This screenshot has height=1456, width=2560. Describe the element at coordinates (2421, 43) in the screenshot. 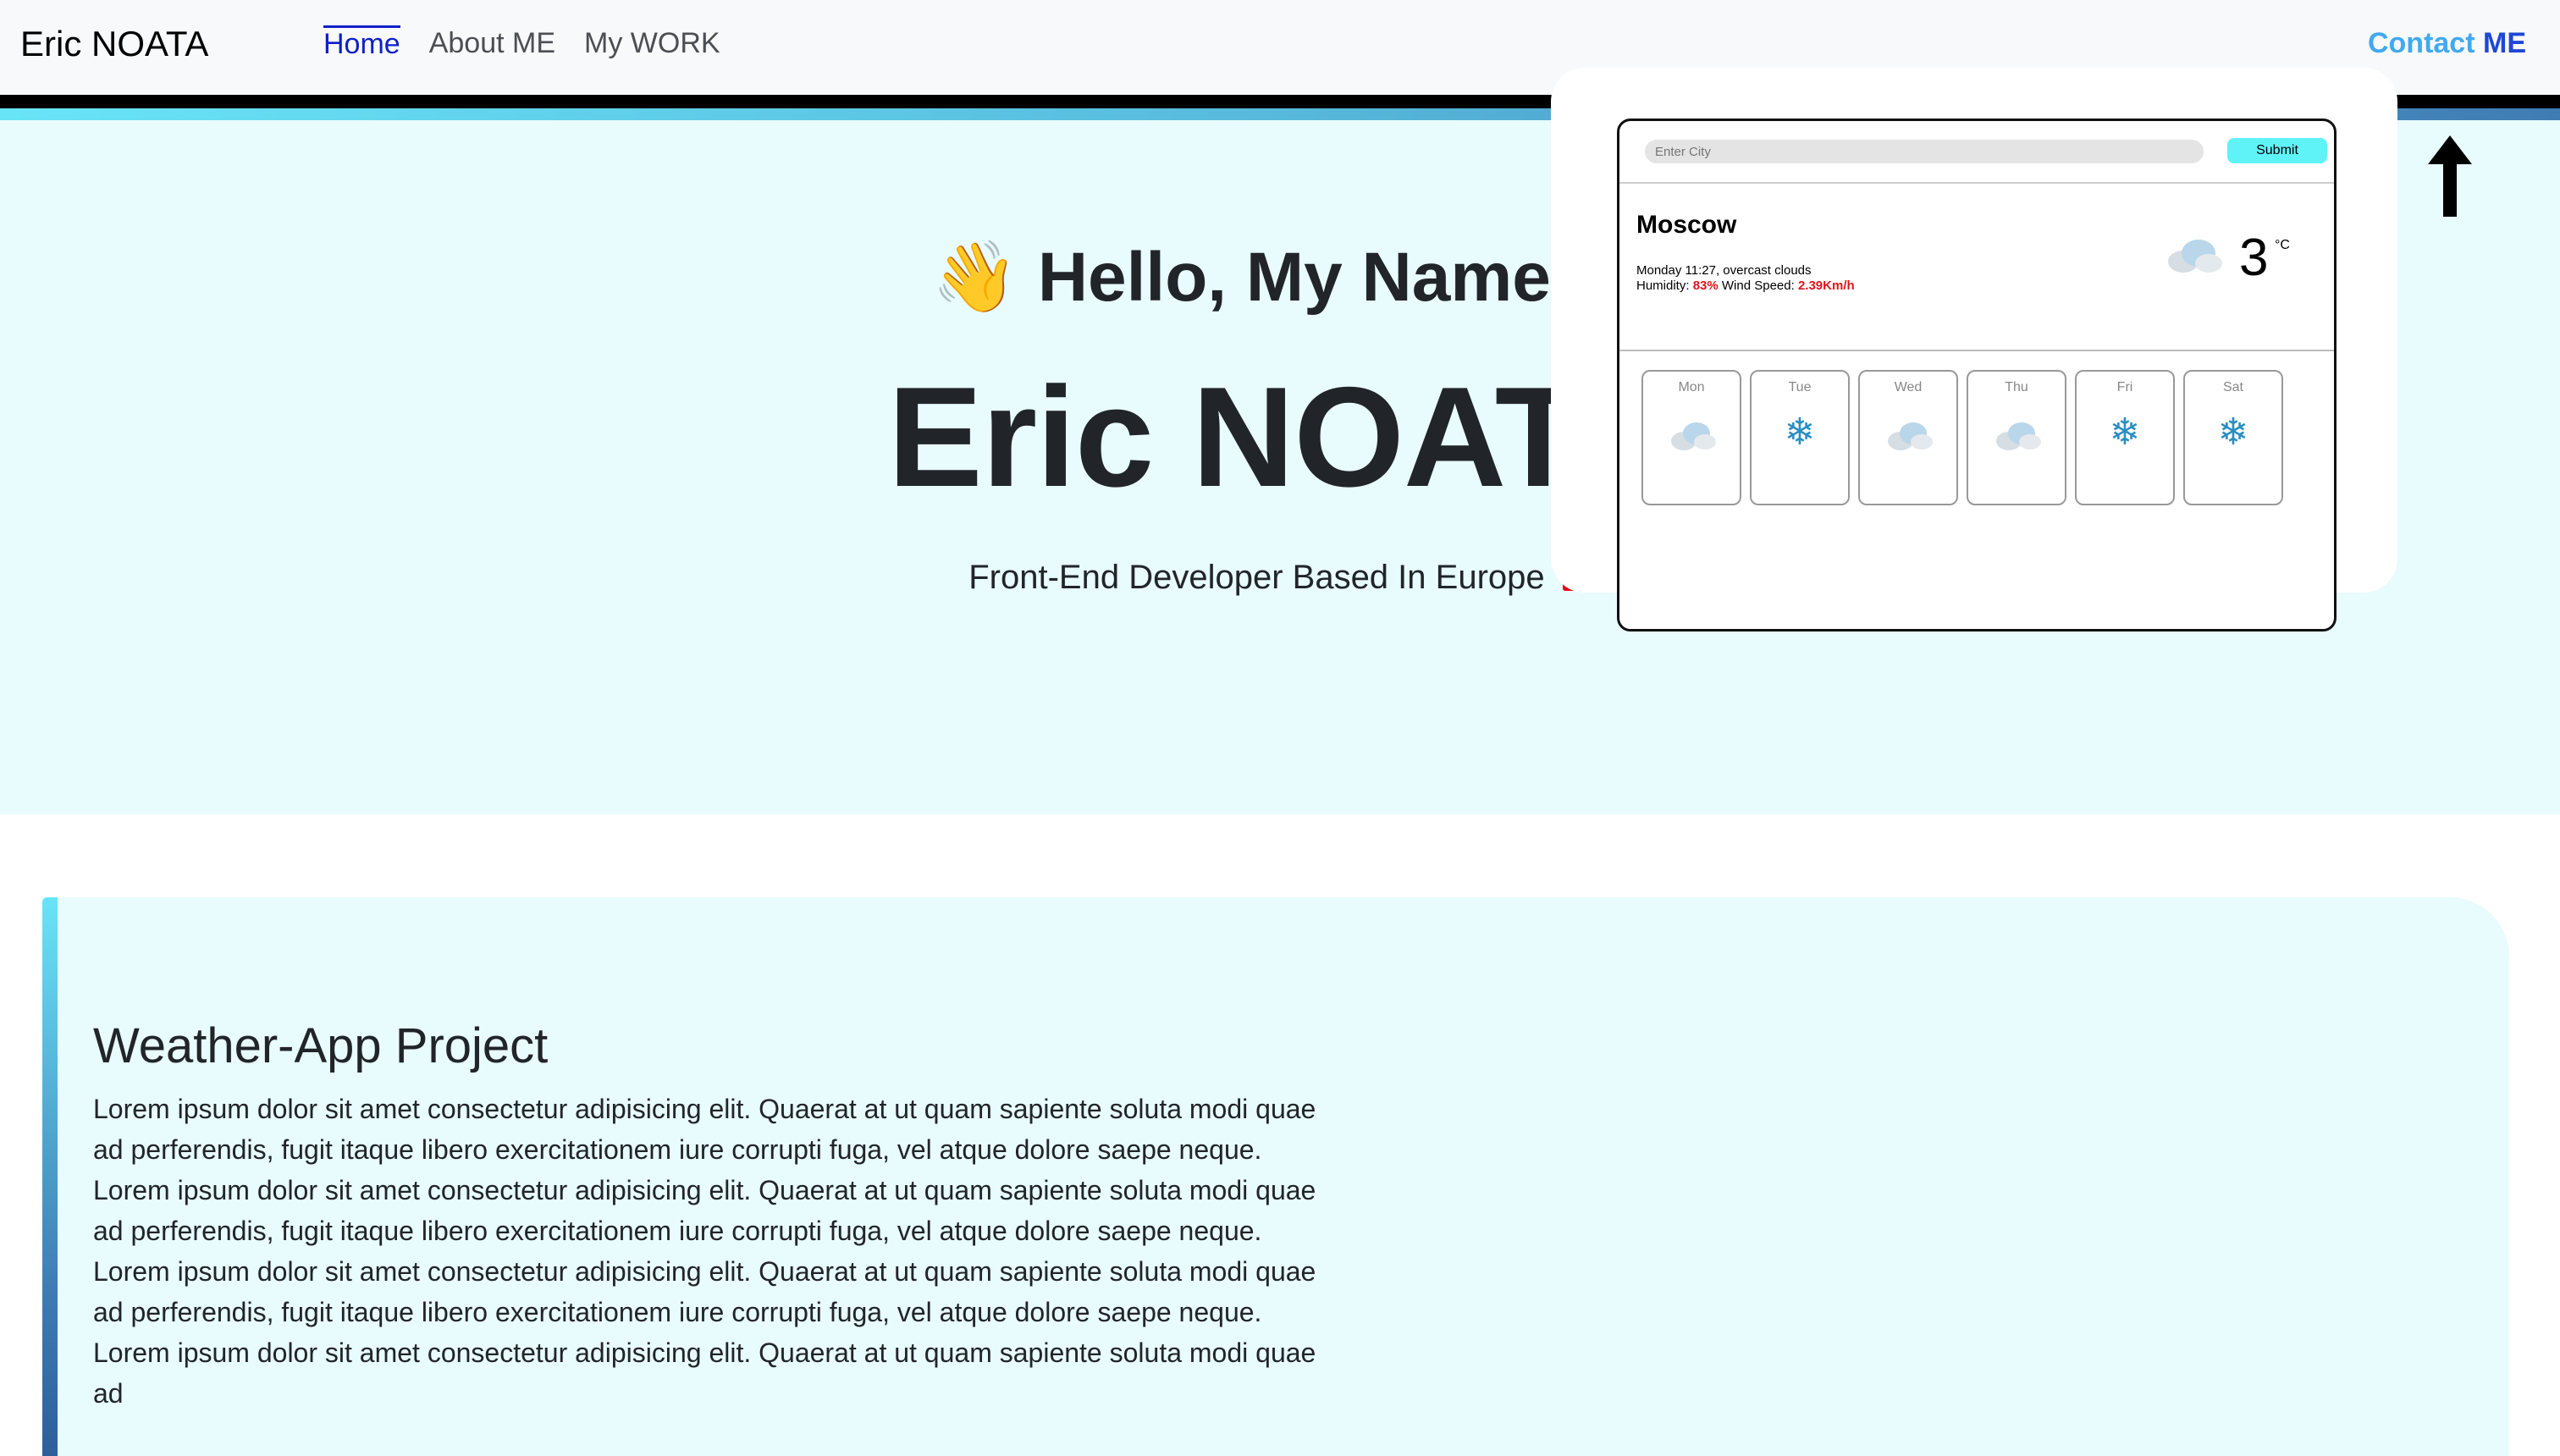

I see `contact-link-part1: Contact` at that location.